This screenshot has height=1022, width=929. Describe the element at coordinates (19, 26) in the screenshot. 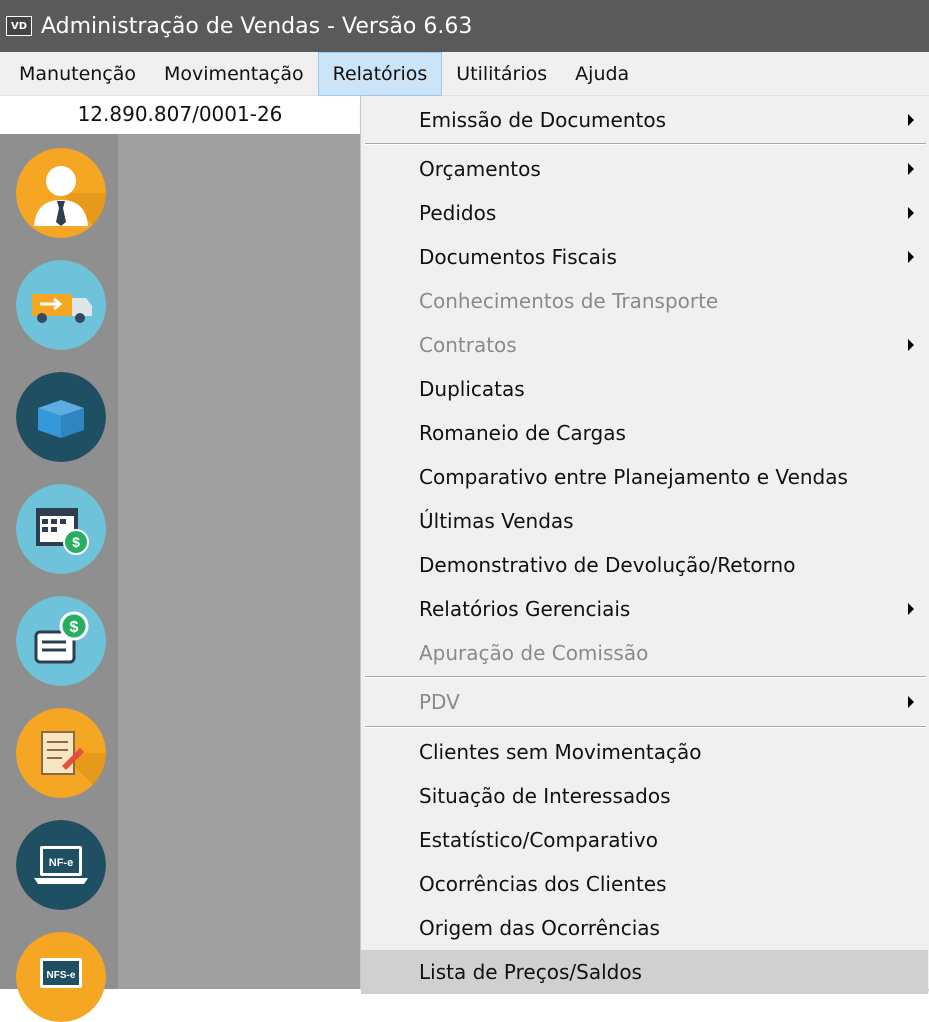

I see `app-icon: VD` at that location.